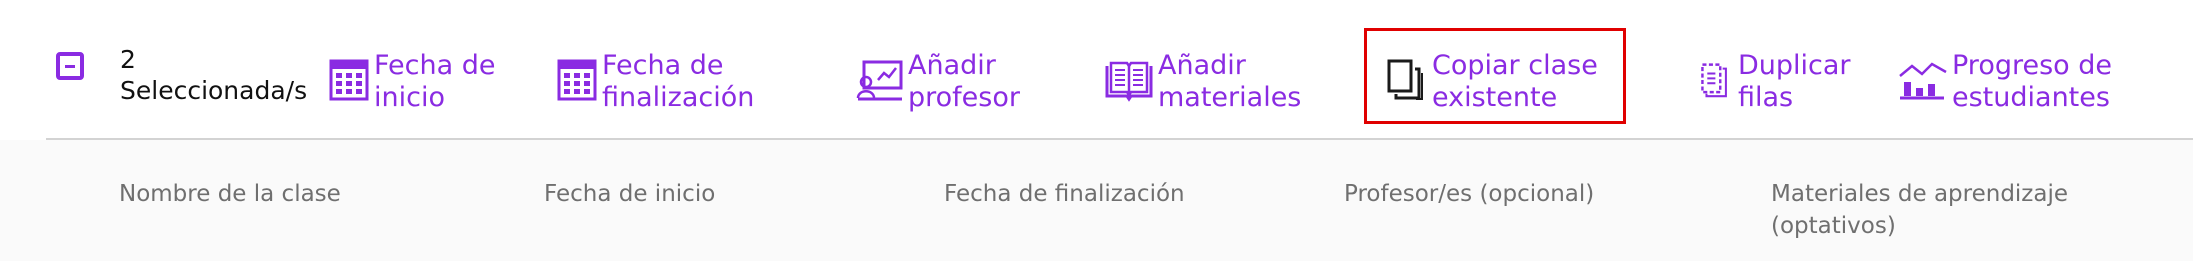  What do you see at coordinates (1469, 194) in the screenshot?
I see `column-header-teachers: Profesor/es (opcional)` at bounding box center [1469, 194].